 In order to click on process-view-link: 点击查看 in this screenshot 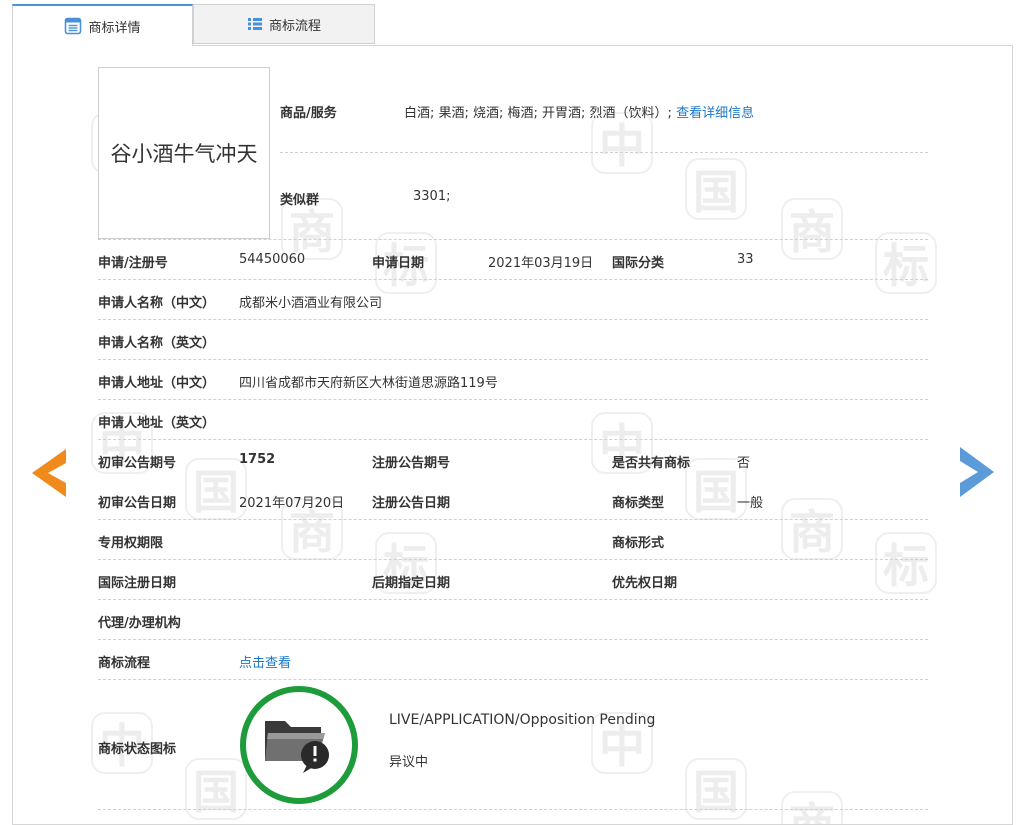, I will do `click(265, 661)`.